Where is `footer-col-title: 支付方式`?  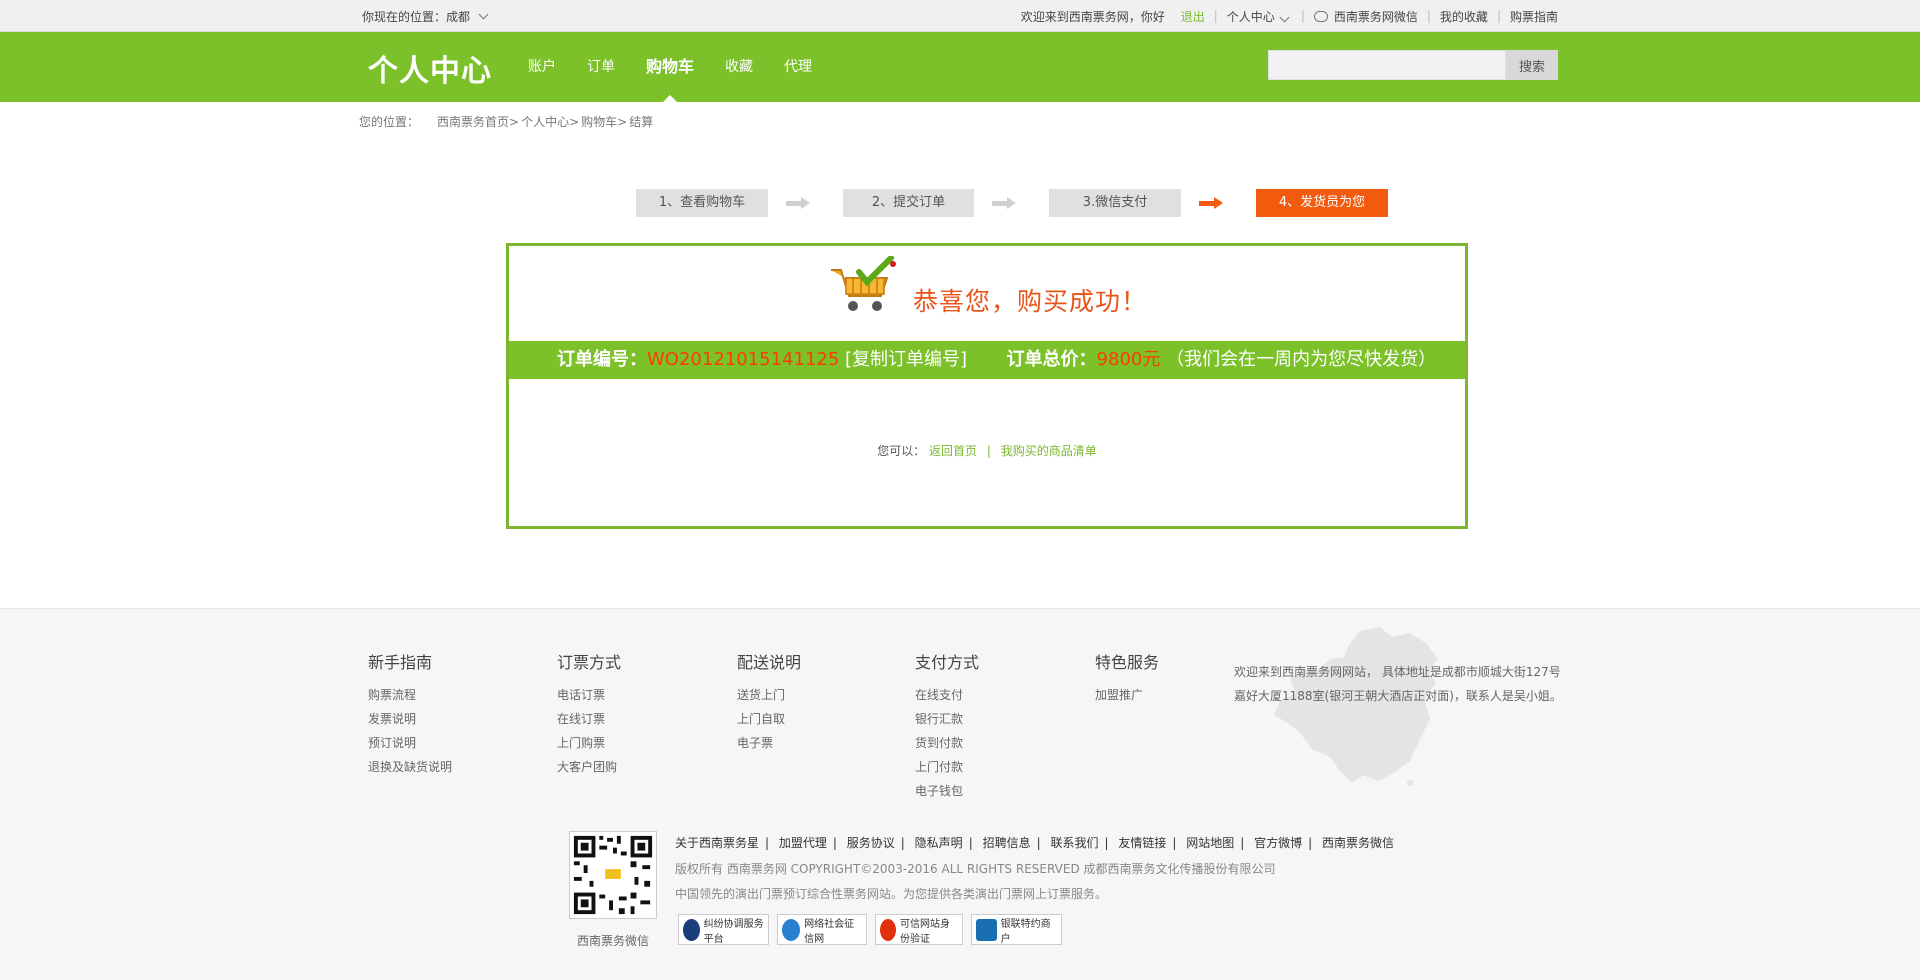 footer-col-title: 支付方式 is located at coordinates (947, 662).